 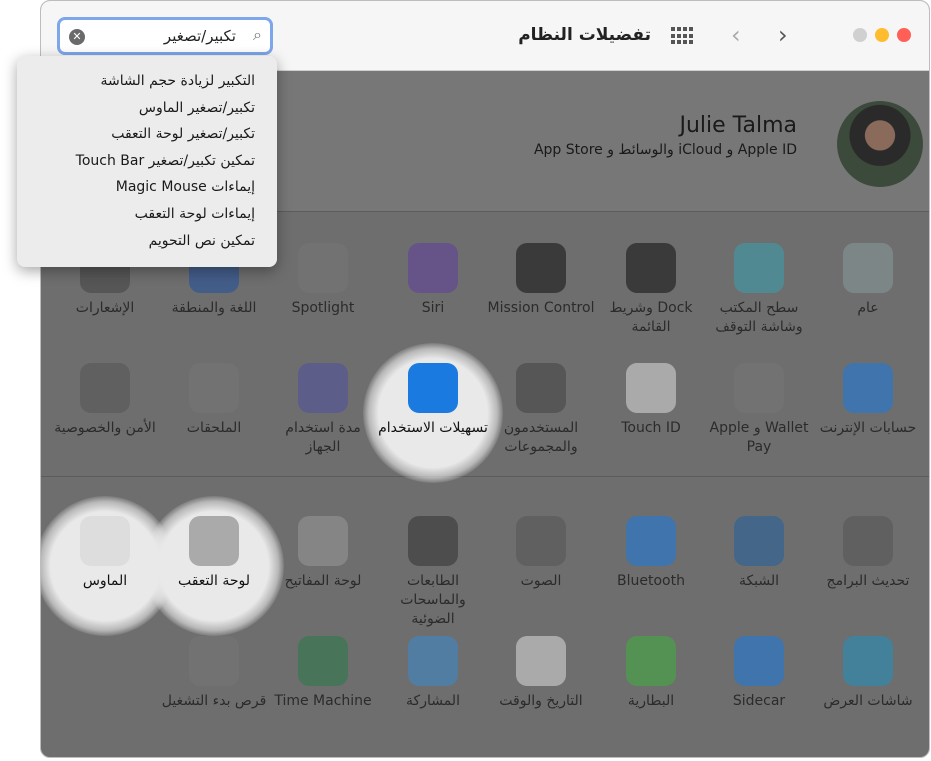 What do you see at coordinates (433, 268) in the screenshot?
I see `siri-icon` at bounding box center [433, 268].